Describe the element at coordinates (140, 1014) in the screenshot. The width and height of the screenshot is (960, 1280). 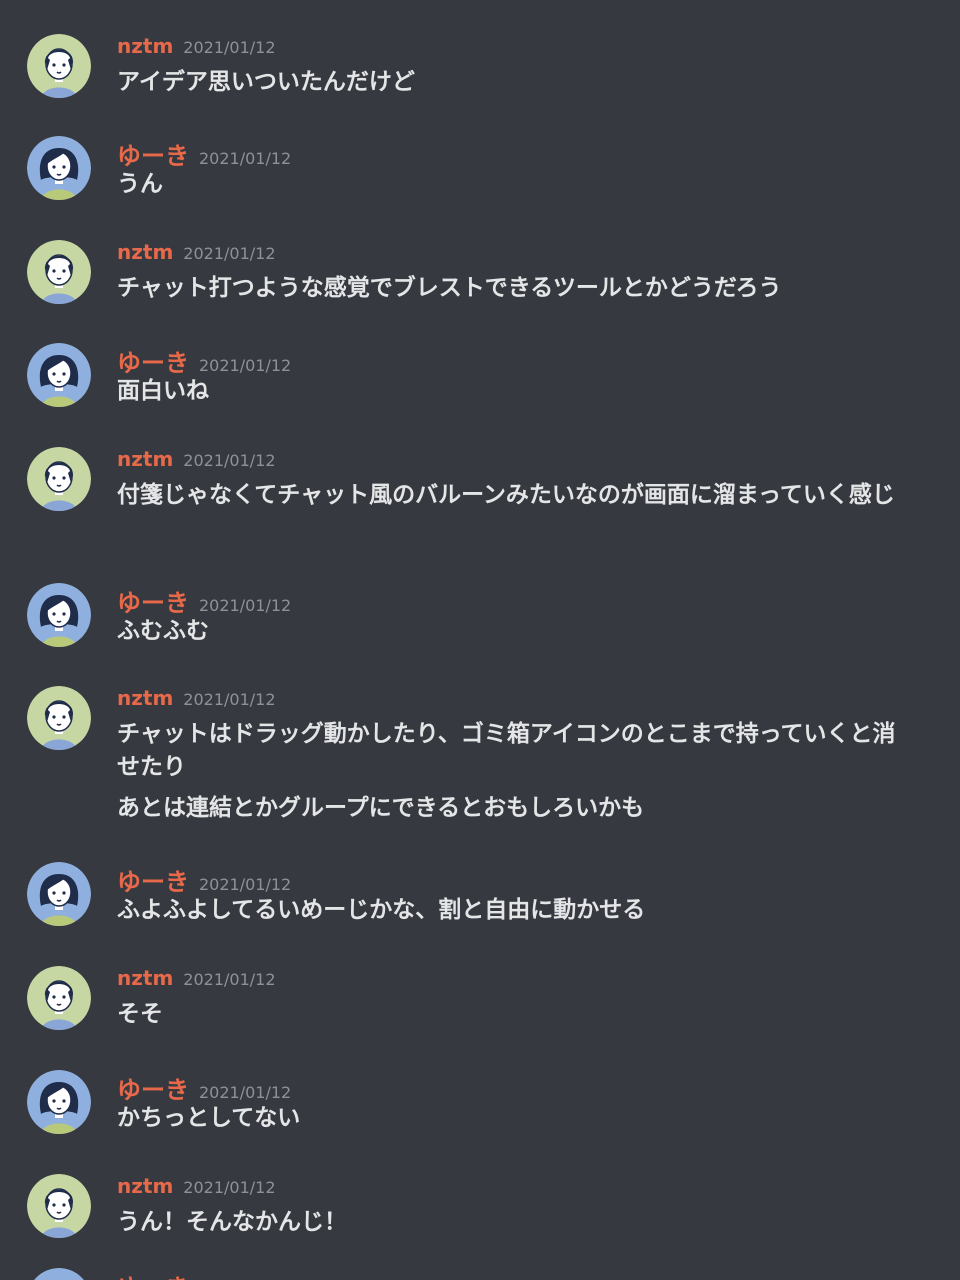
I see `message-text: そそ` at that location.